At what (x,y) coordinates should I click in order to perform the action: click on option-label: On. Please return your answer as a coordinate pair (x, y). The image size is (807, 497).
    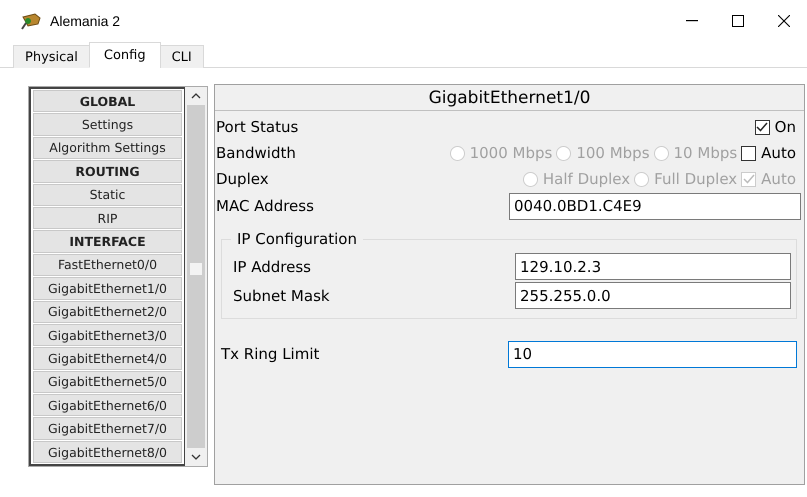
    Looking at the image, I should click on (785, 127).